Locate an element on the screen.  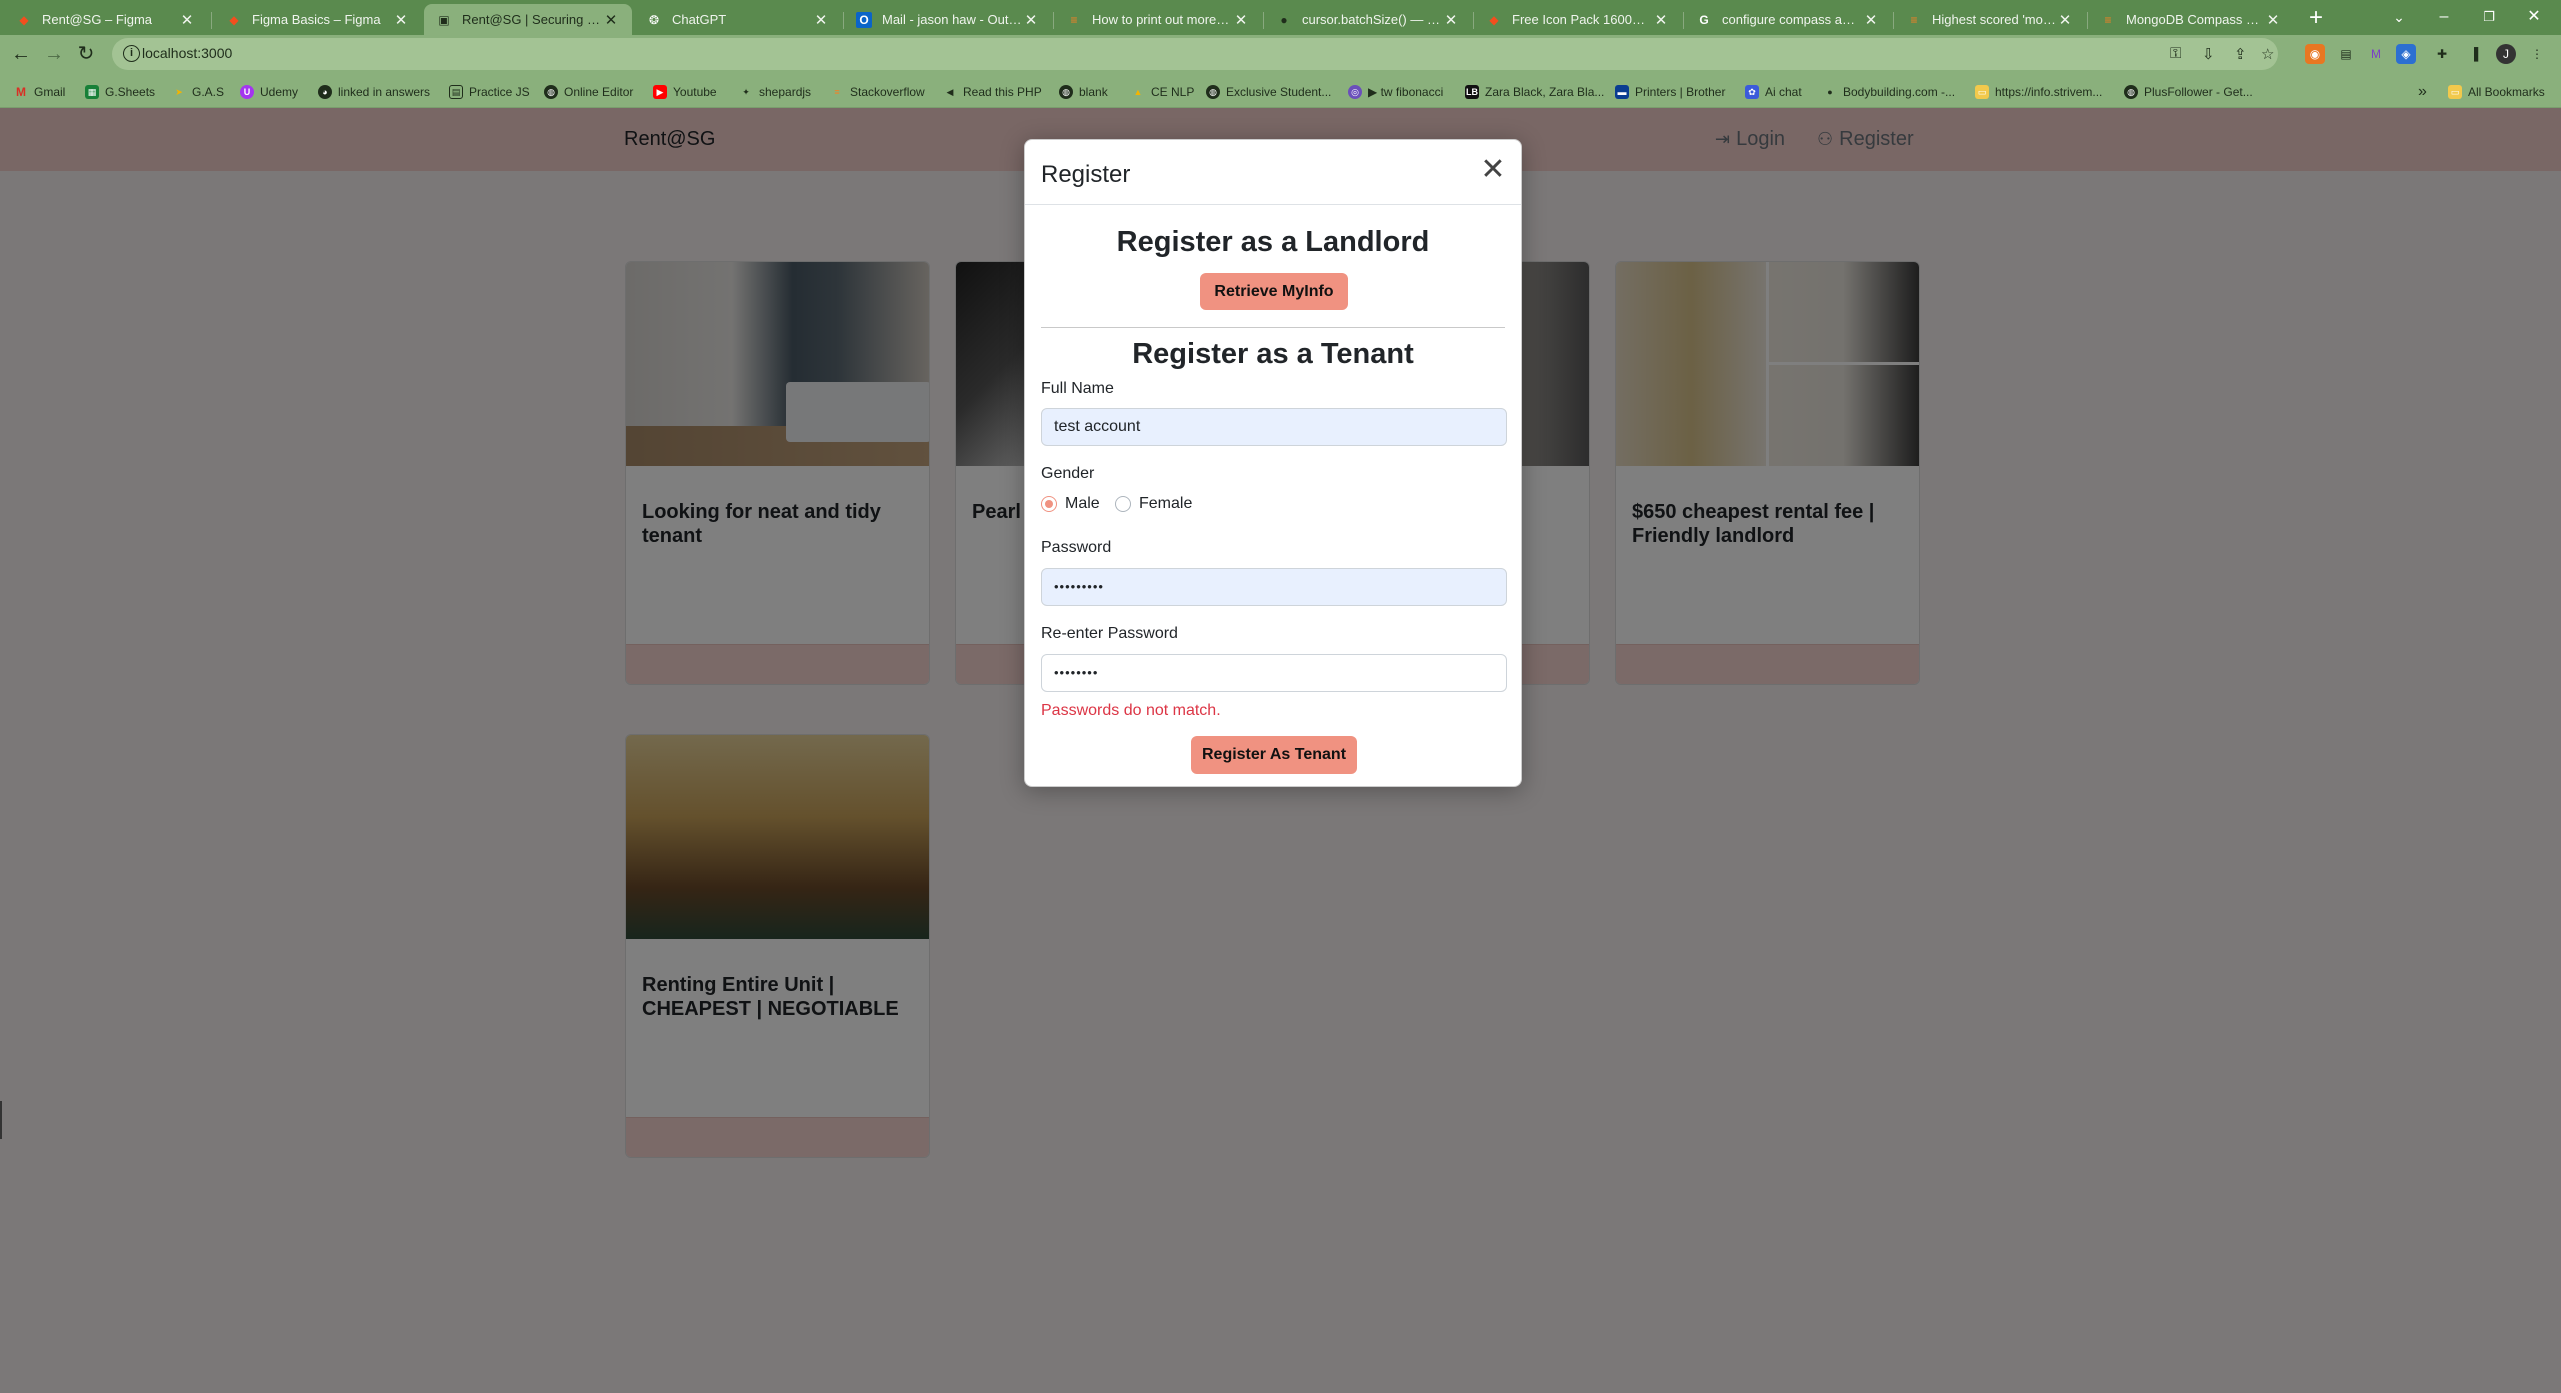
browser-tab: ● cursor.batchSize() — Mon ✕ is located at coordinates (1368, 19).